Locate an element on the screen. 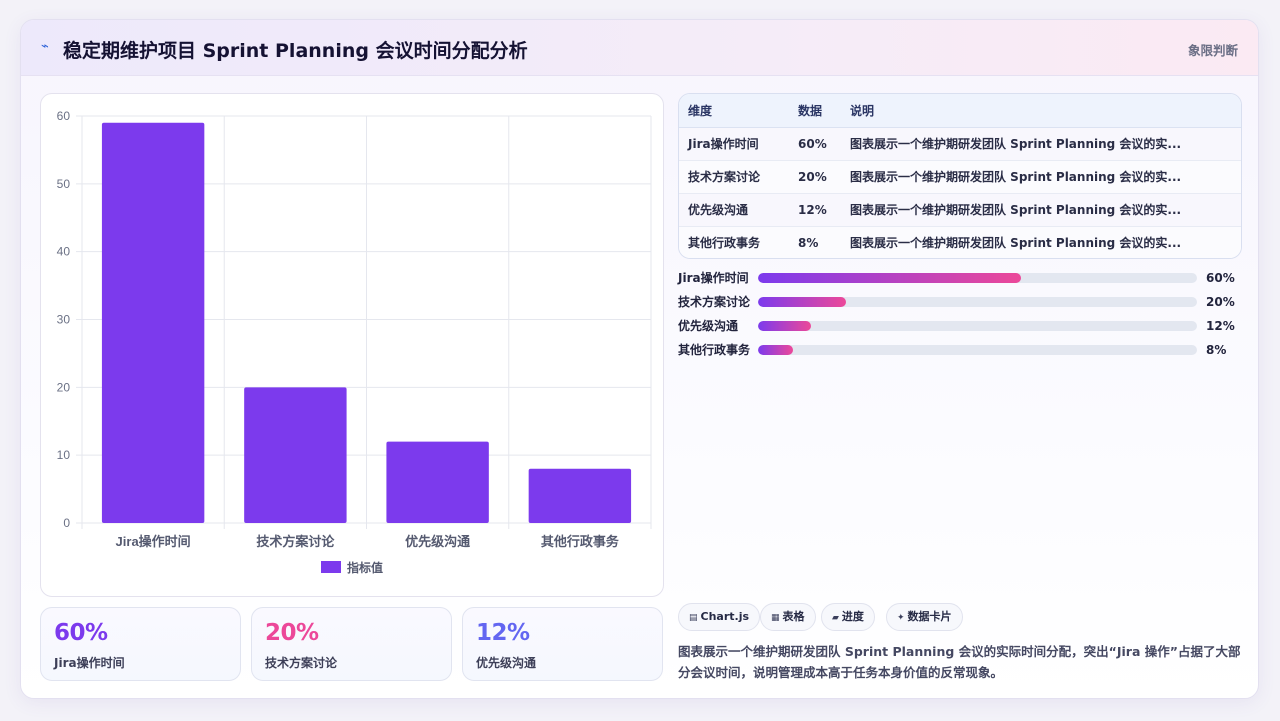 The height and width of the screenshot is (721, 1280). progress-row: Jira操作时间 60% is located at coordinates (960, 278).